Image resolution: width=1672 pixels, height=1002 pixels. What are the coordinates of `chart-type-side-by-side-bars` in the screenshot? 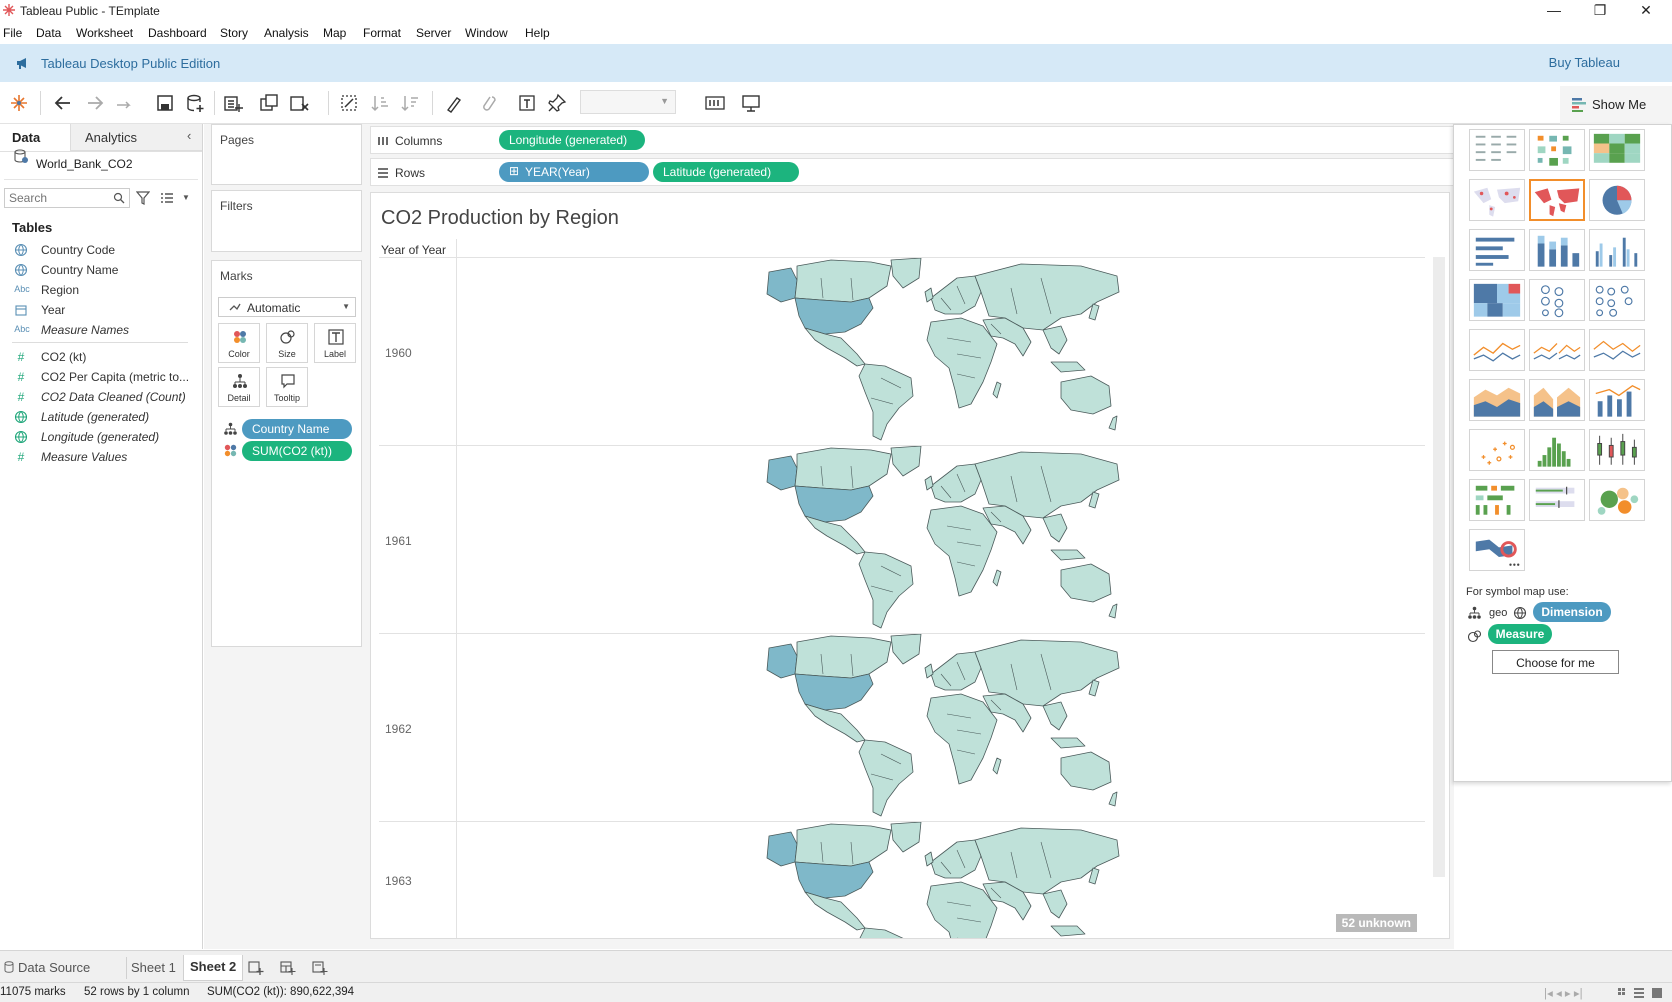 It's located at (1617, 250).